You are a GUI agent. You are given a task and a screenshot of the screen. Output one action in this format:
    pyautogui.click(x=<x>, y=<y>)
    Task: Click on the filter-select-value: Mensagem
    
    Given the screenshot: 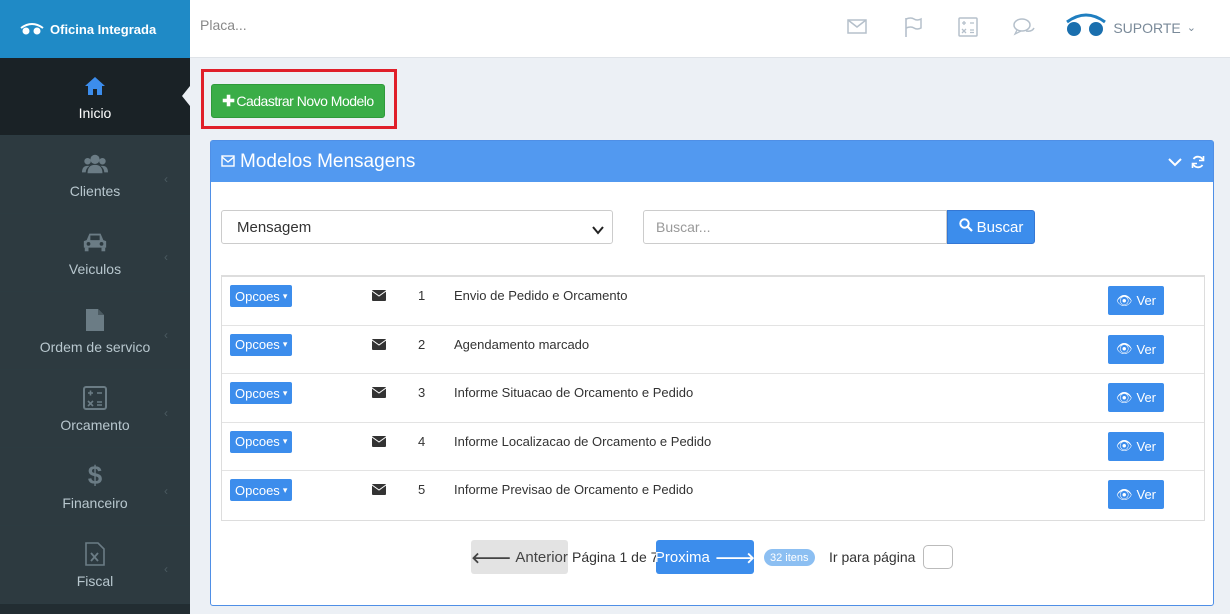 What is the action you would take?
    pyautogui.click(x=274, y=227)
    